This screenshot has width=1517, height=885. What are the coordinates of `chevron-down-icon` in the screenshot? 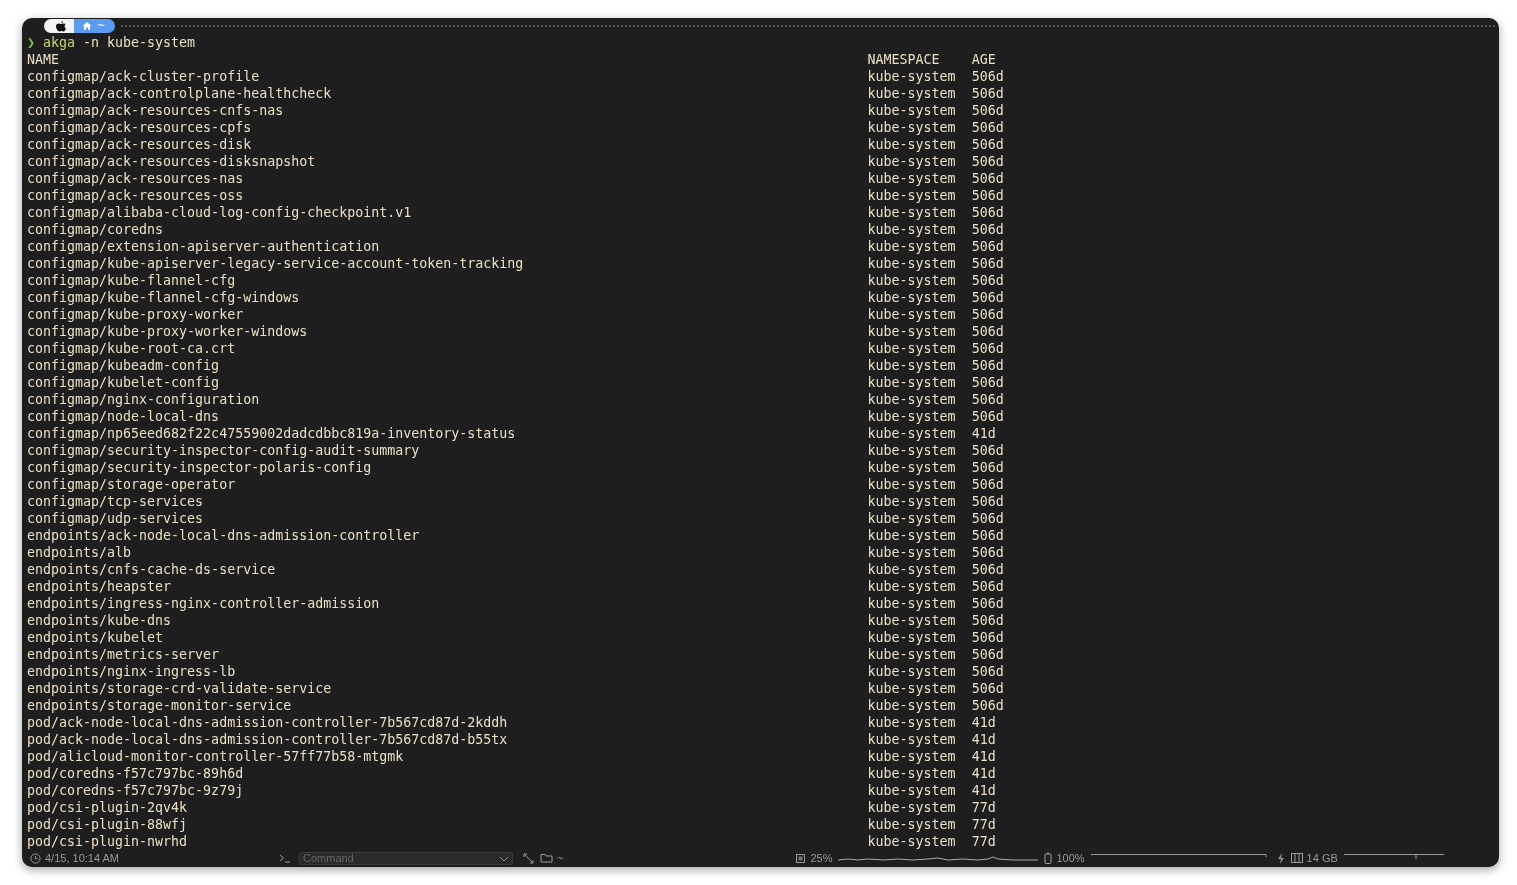 It's located at (504, 858).